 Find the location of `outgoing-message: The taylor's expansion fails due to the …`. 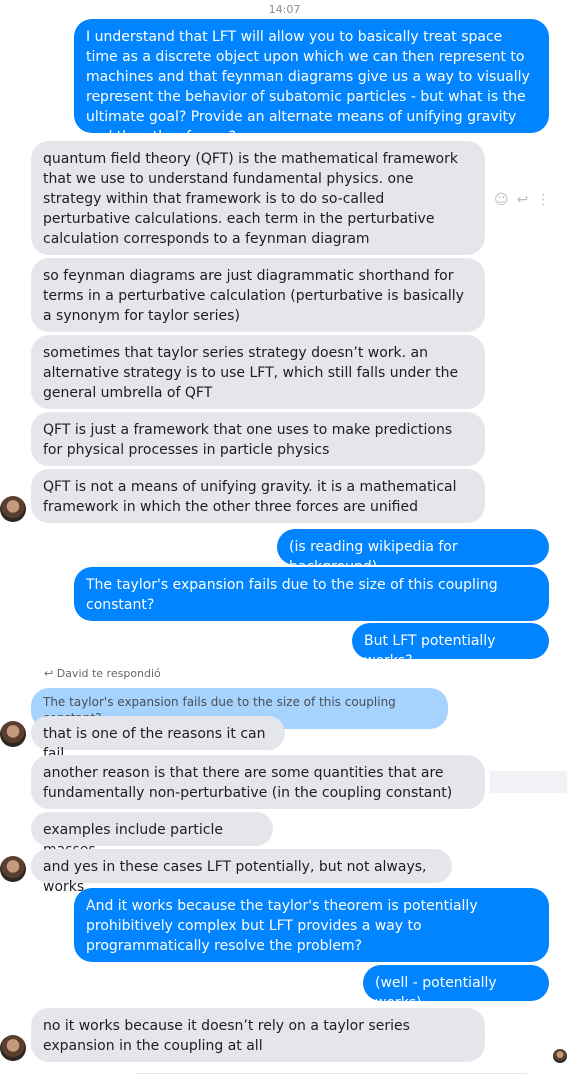

outgoing-message: The taylor's expansion fails due to the … is located at coordinates (311, 594).